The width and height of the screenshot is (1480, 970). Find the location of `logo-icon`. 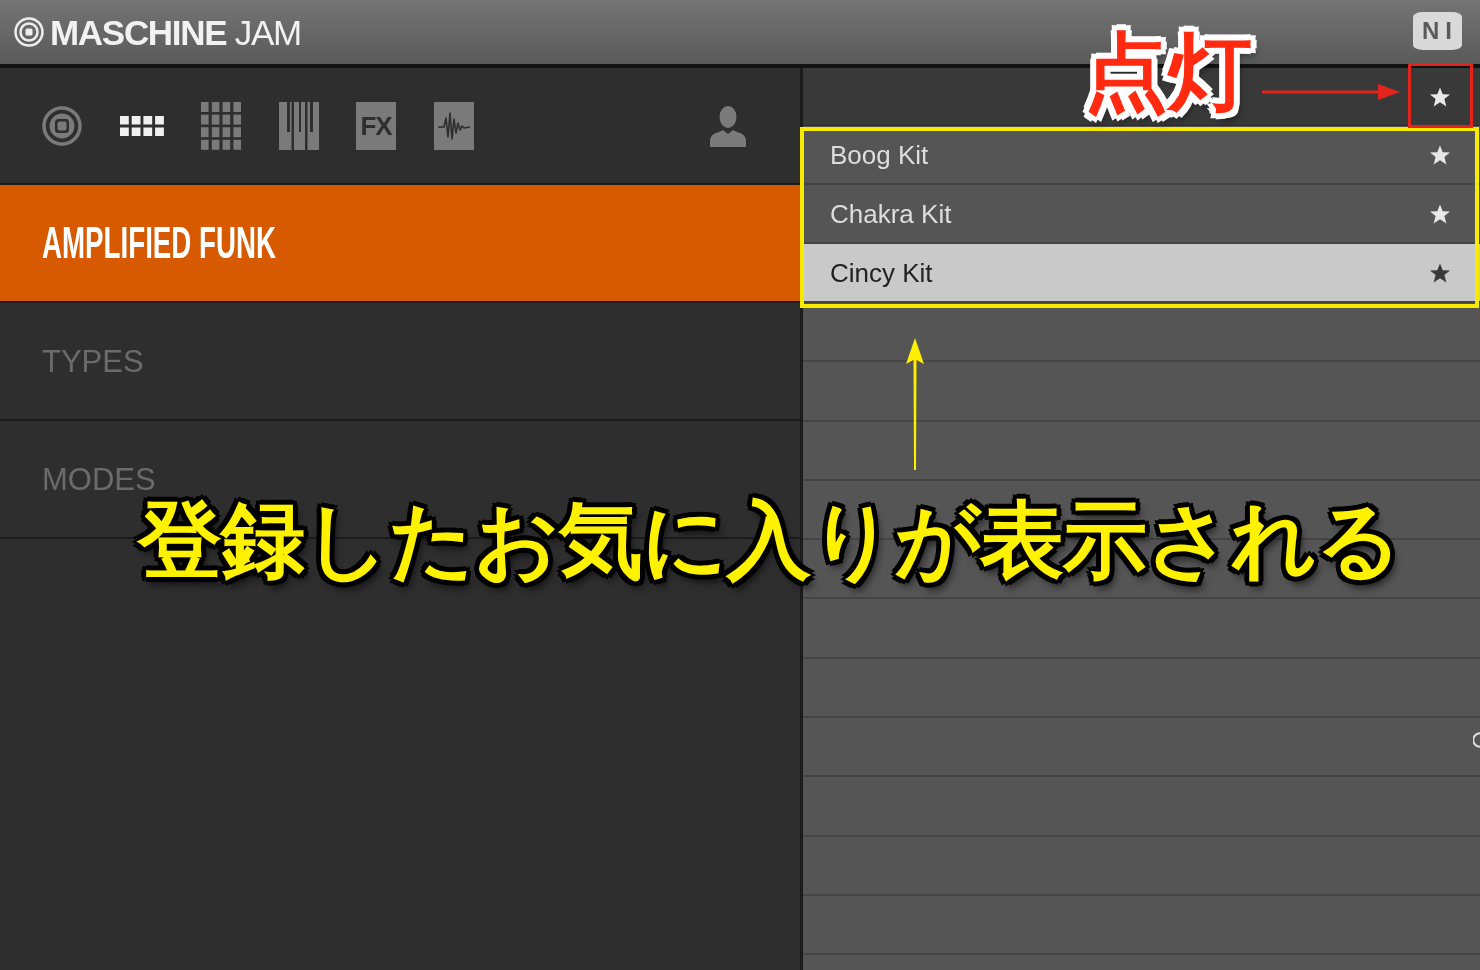

logo-icon is located at coordinates (29, 32).